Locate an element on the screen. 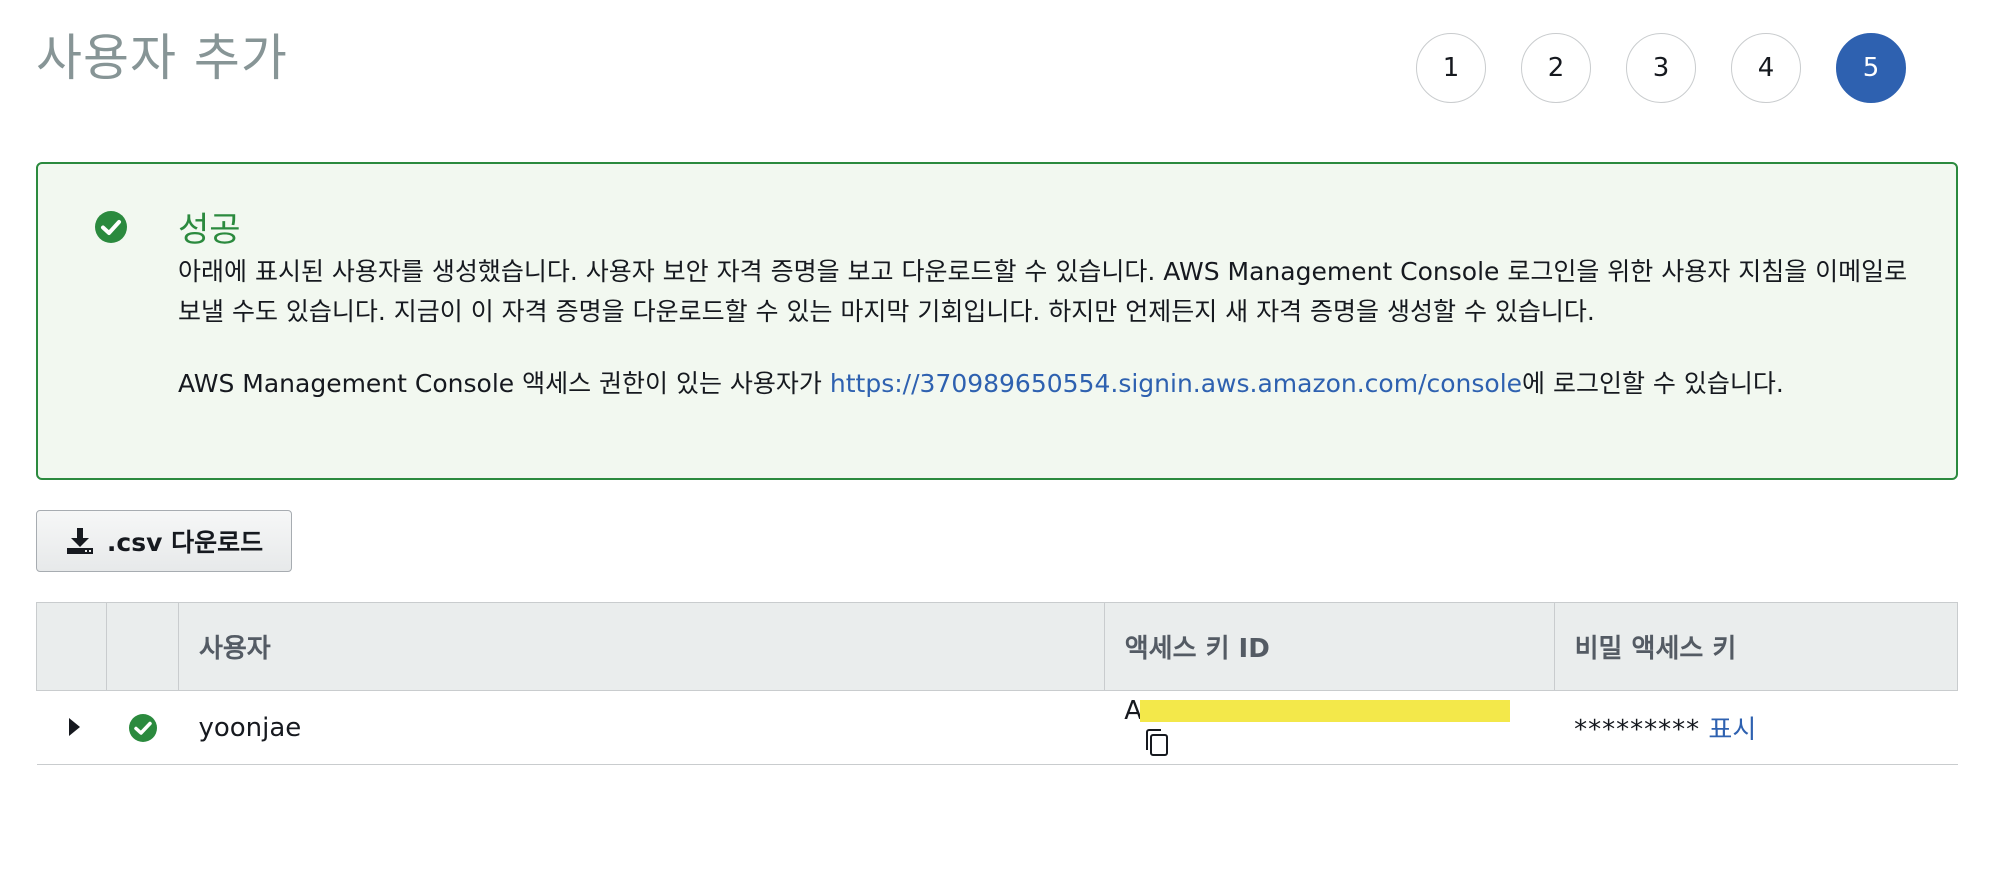 The width and height of the screenshot is (1994, 888). table-row: yoonjae A ********* 표시 is located at coordinates (997, 727).